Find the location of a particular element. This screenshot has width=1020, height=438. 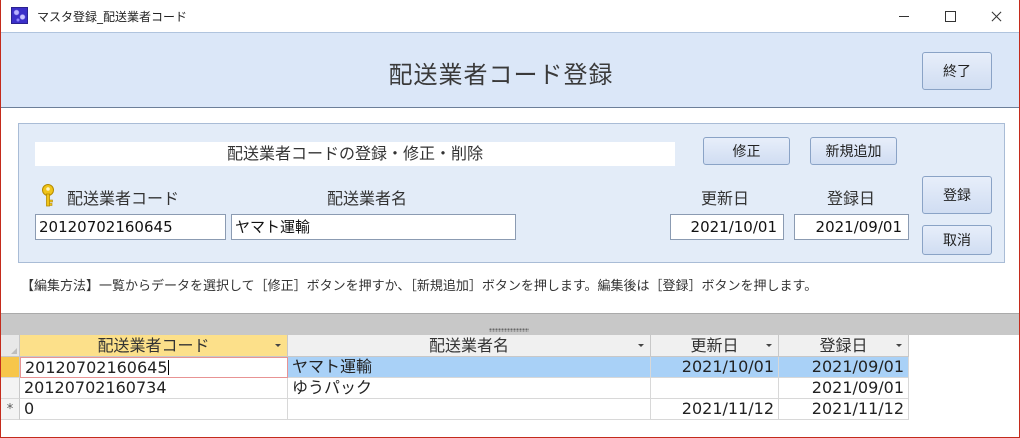

select-all-corner is located at coordinates (10, 346).